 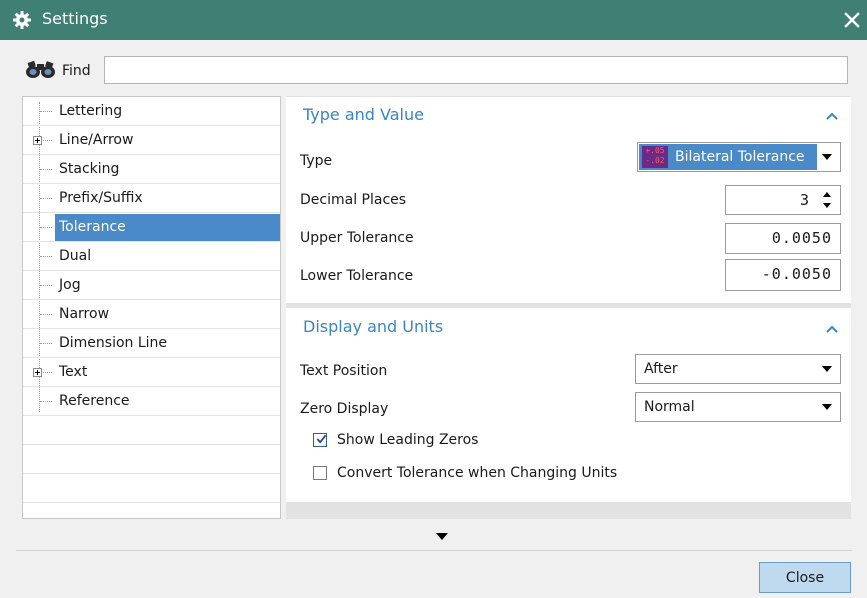 I want to click on checkmark-icon, so click(x=321, y=439).